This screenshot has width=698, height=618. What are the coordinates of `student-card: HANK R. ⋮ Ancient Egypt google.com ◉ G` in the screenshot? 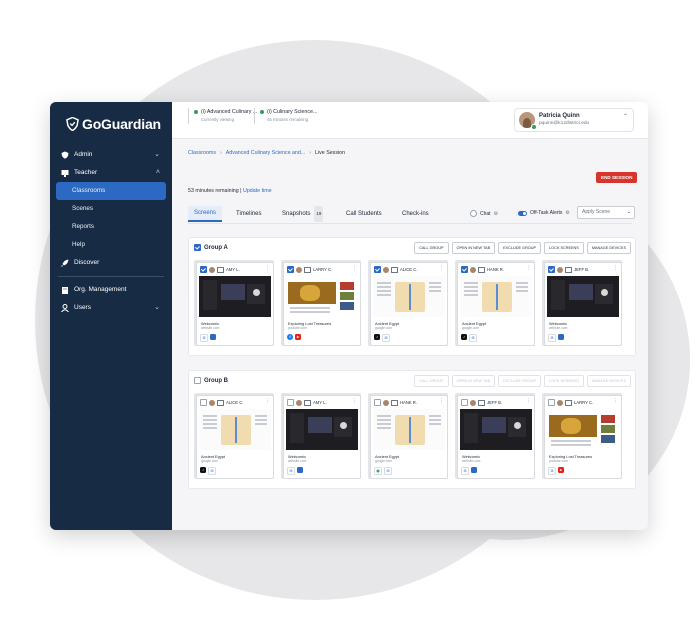 It's located at (408, 436).